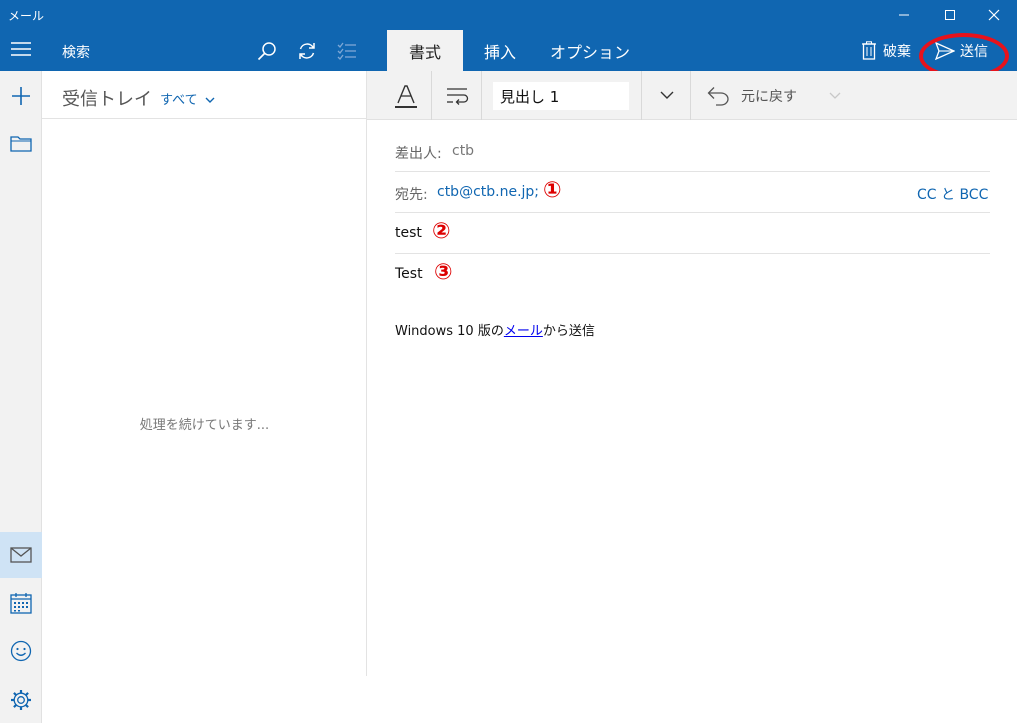 Image resolution: width=1017 pixels, height=723 pixels. Describe the element at coordinates (488, 192) in the screenshot. I see `to-recipient: ctb@ctb.ne.jp;` at that location.